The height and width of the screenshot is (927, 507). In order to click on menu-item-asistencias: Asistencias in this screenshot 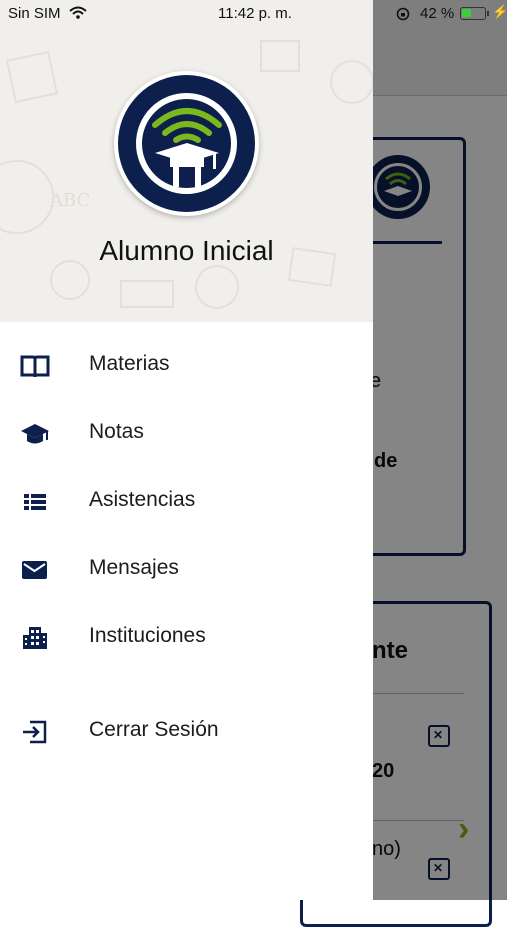, I will do `click(186, 502)`.